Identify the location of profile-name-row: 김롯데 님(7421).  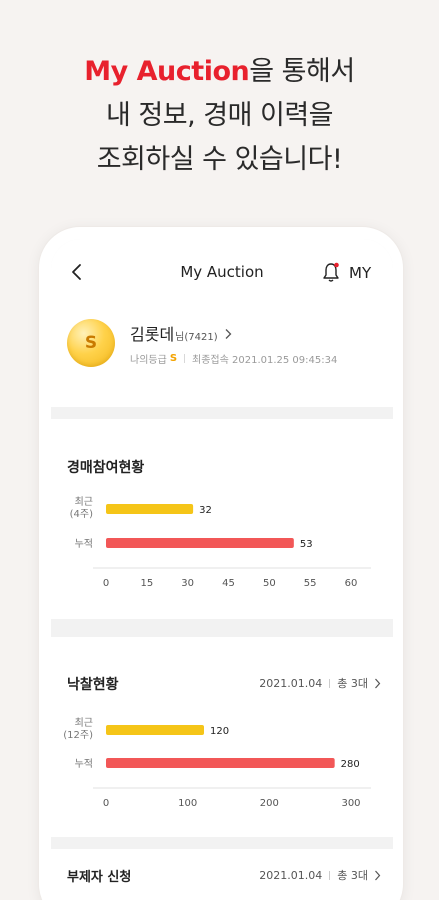
(181, 333).